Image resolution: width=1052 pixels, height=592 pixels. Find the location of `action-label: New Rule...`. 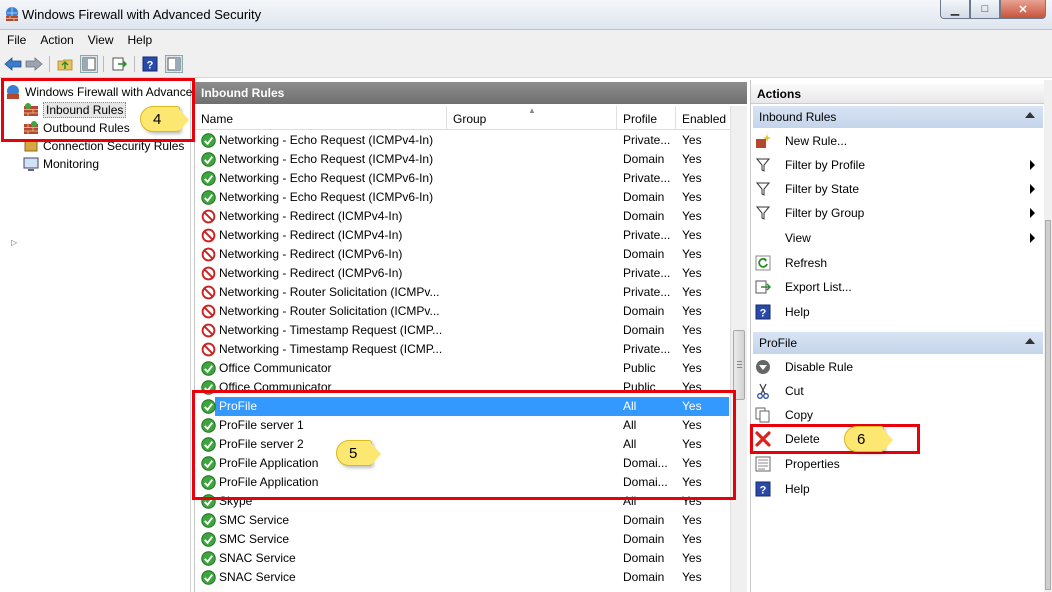

action-label: New Rule... is located at coordinates (816, 141).